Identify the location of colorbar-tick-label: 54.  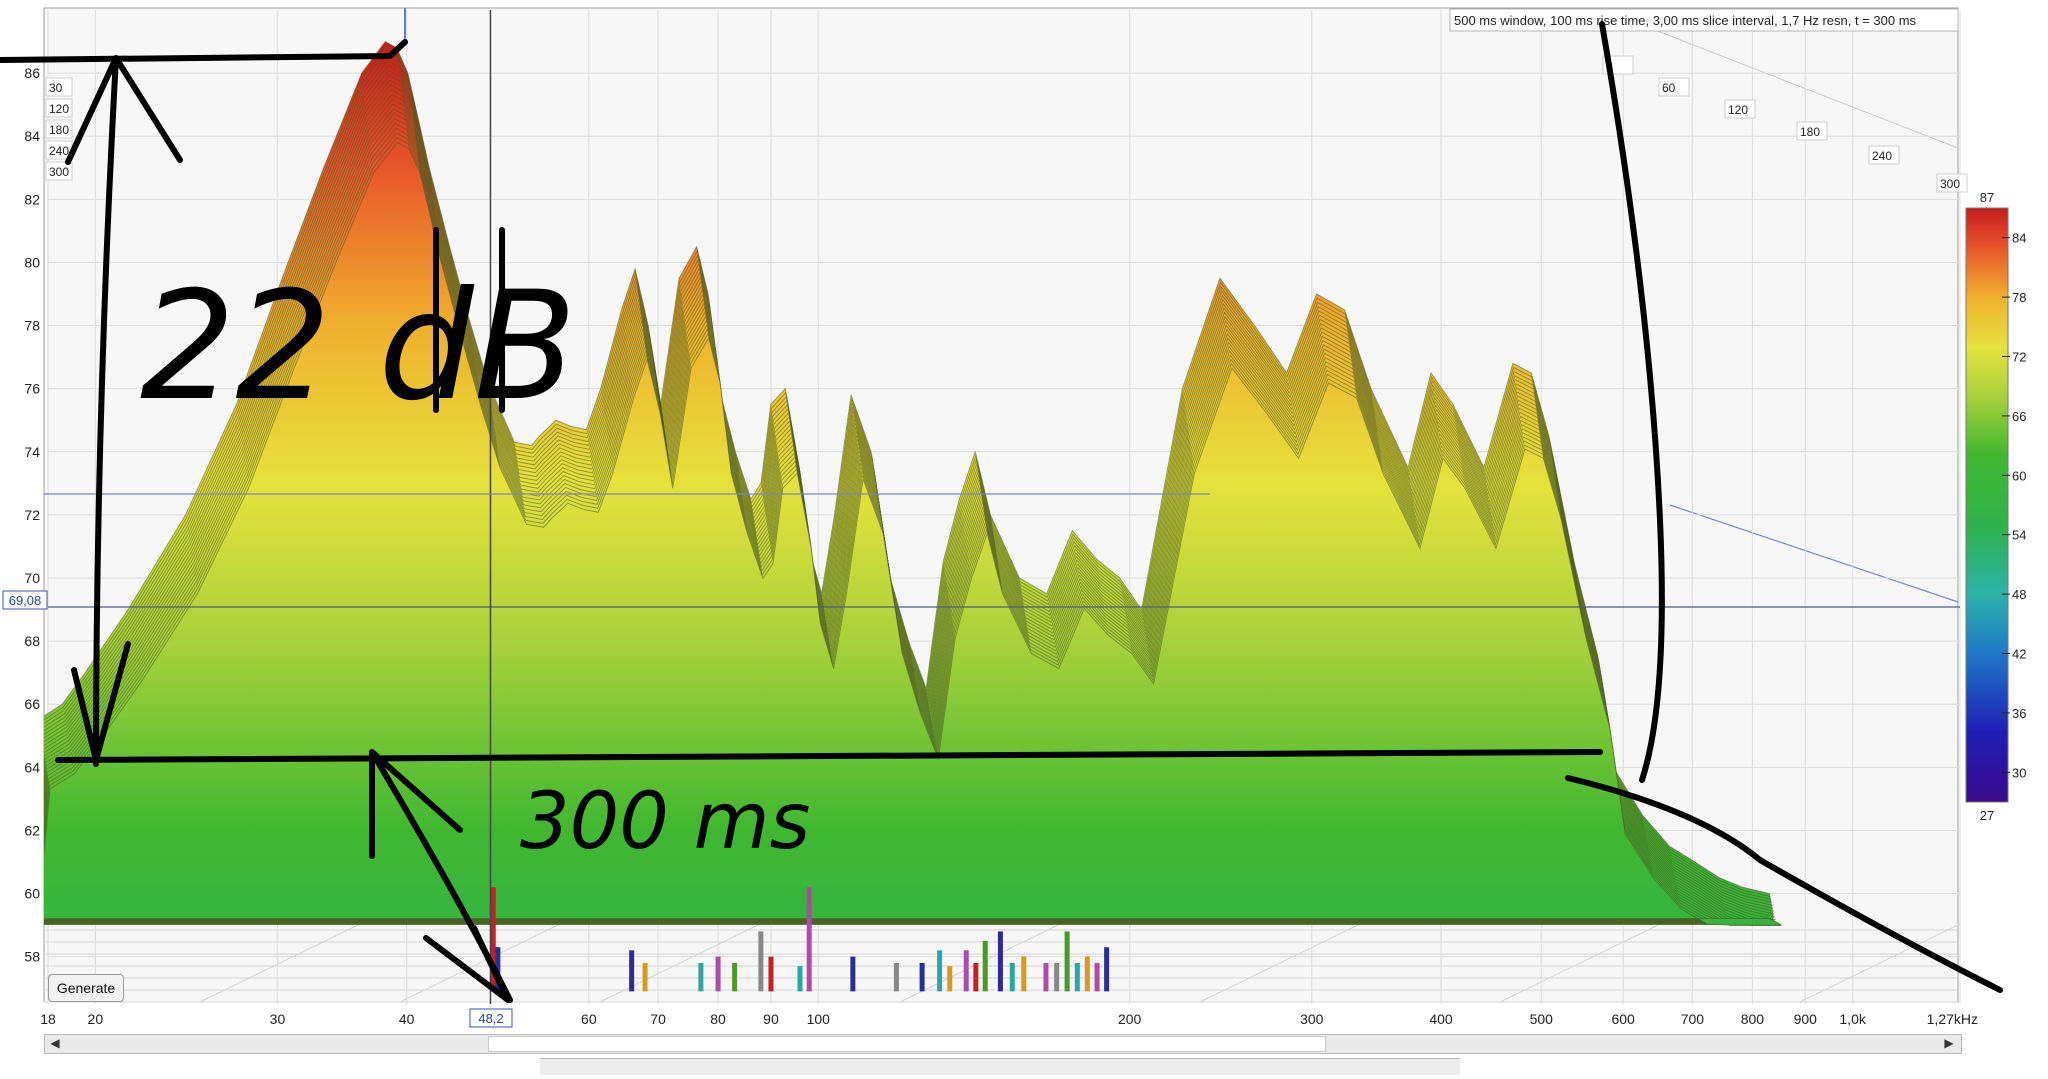
(2019, 535).